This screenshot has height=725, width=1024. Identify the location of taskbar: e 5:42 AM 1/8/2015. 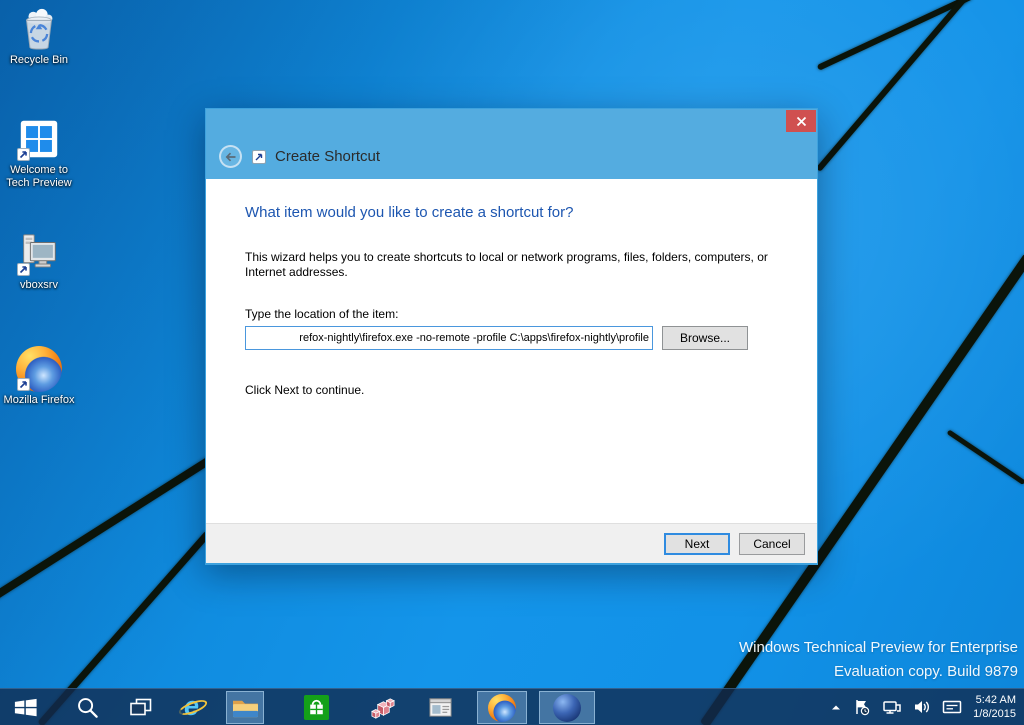
(512, 706).